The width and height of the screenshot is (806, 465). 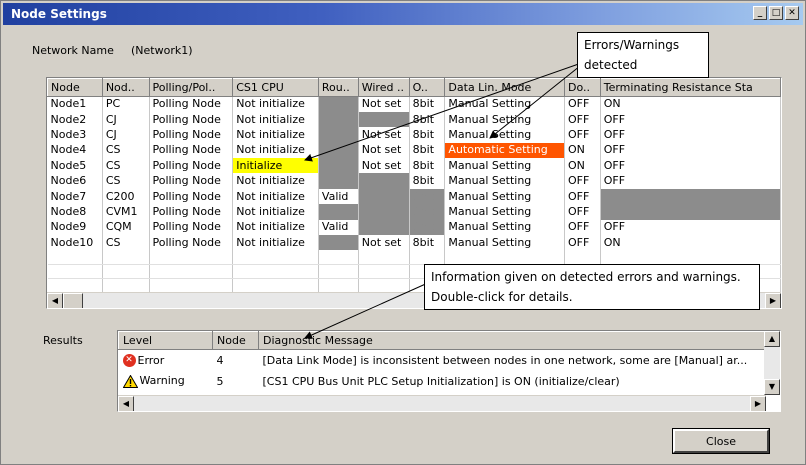 I want to click on close-icon: ✕, so click(x=792, y=13).